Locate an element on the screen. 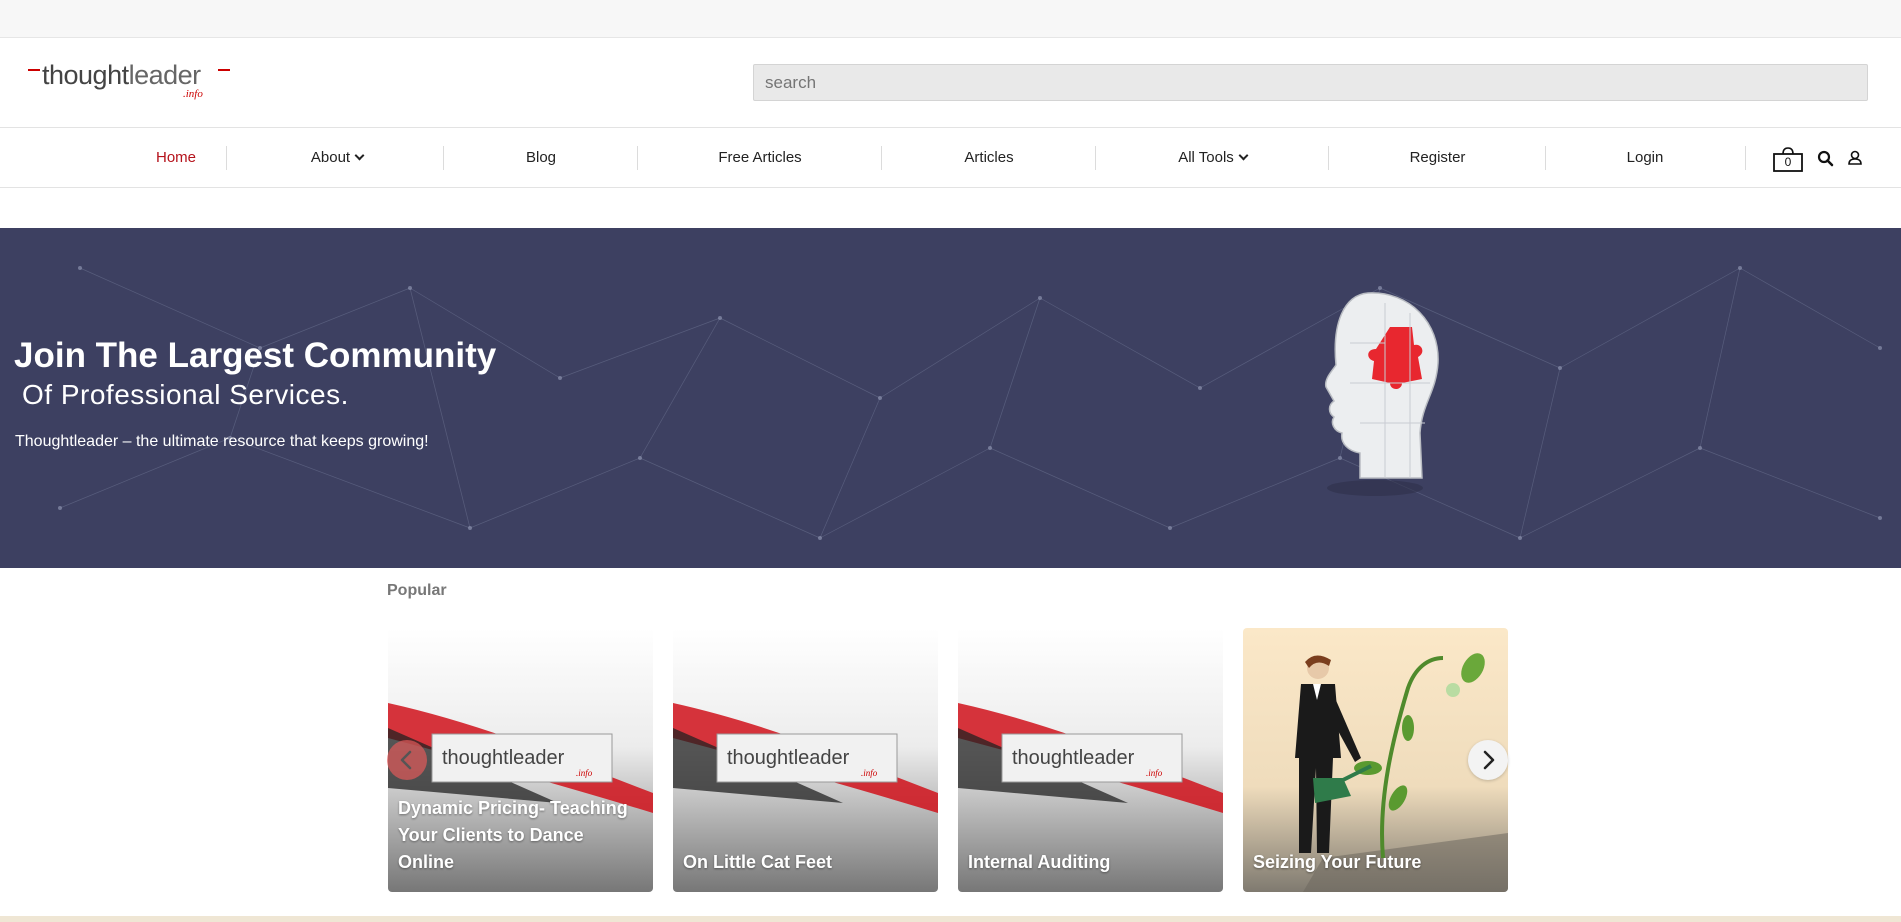 Image resolution: width=1901 pixels, height=922 pixels. search-icon is located at coordinates (1825, 158).